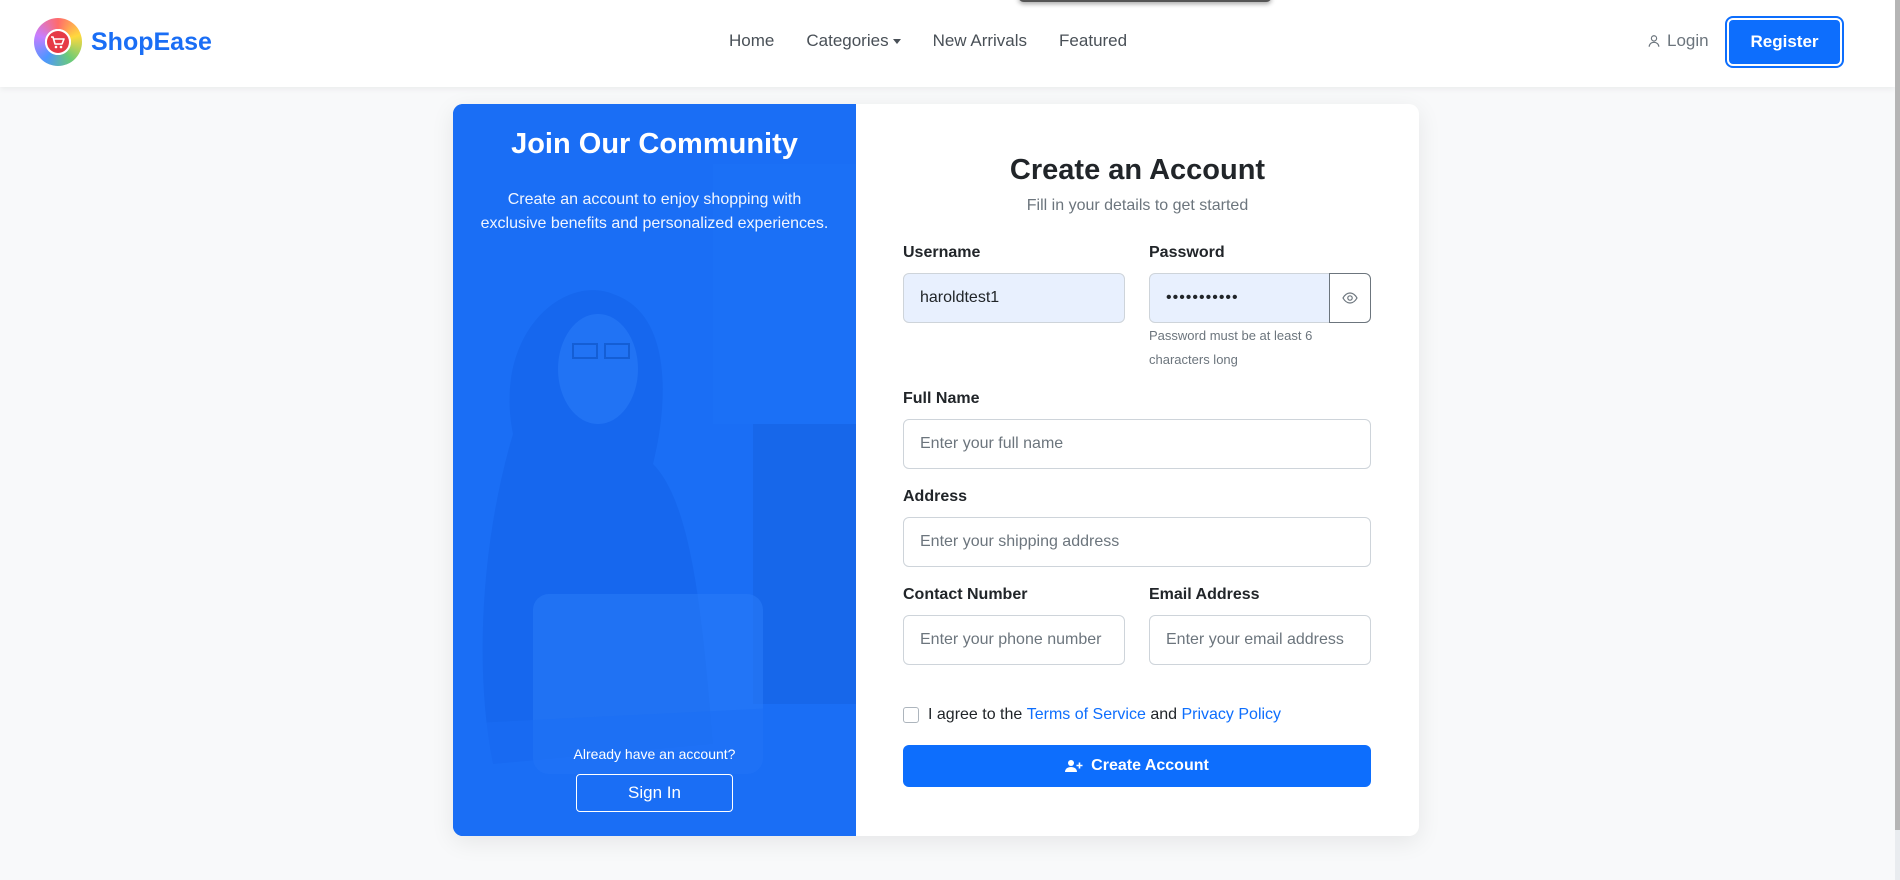 The width and height of the screenshot is (1900, 880). Describe the element at coordinates (1784, 42) in the screenshot. I see `register-button: Register` at that location.